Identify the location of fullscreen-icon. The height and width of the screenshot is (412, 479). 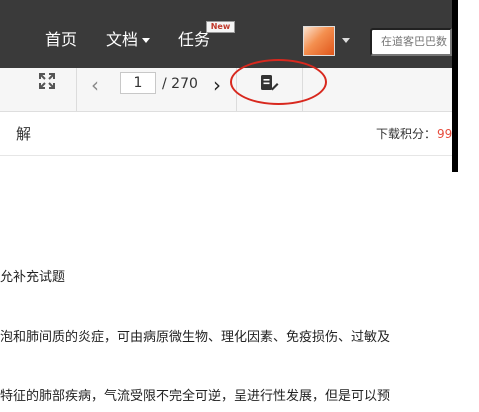
(47, 81).